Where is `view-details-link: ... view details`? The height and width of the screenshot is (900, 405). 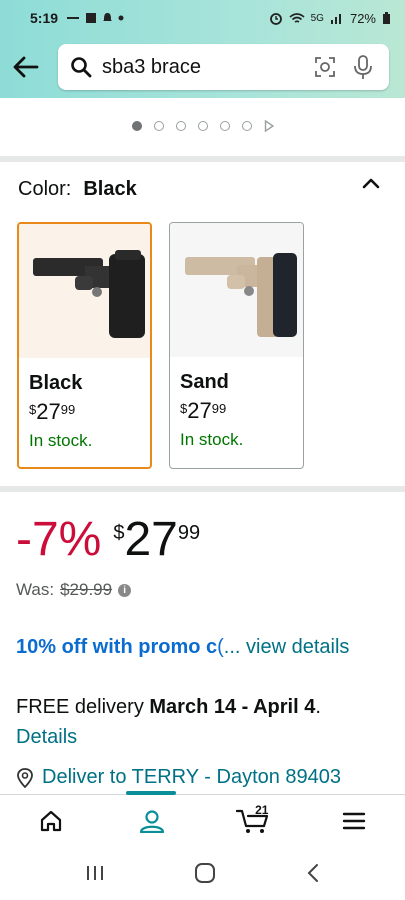 view-details-link: ... view details is located at coordinates (287, 647).